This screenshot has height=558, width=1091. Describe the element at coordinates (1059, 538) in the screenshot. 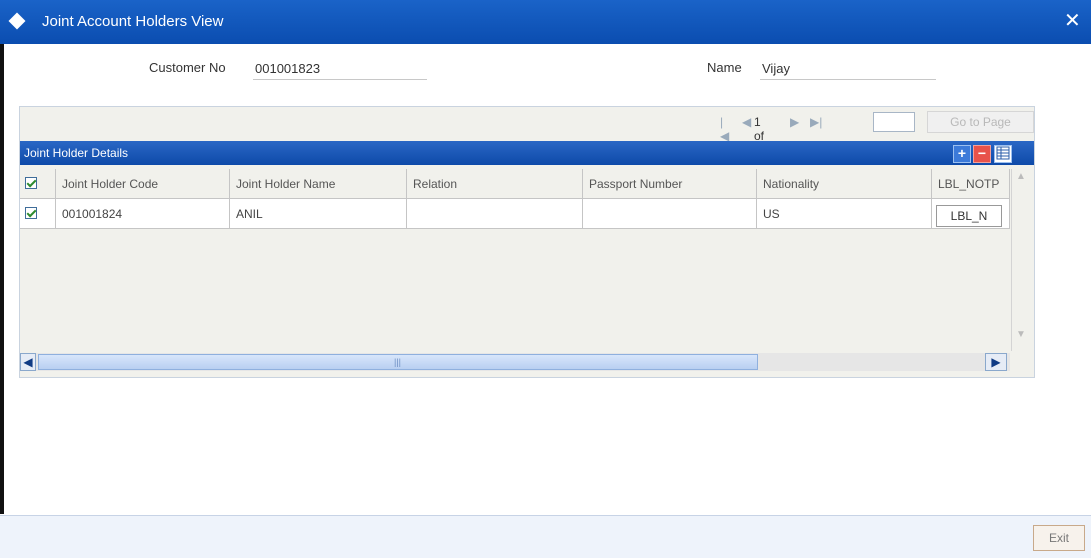

I see `exit-button: Exit` at that location.